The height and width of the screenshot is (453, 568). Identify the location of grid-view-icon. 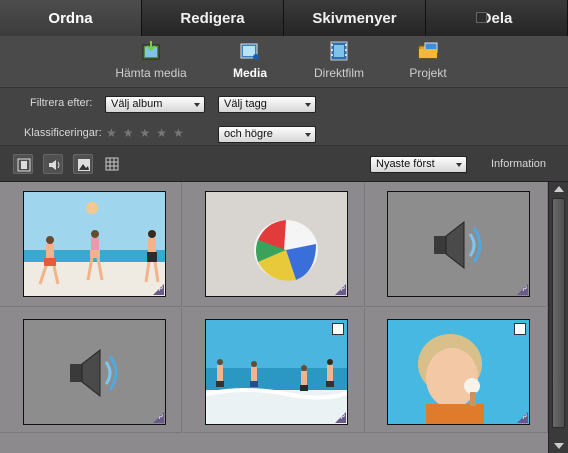
(112, 164).